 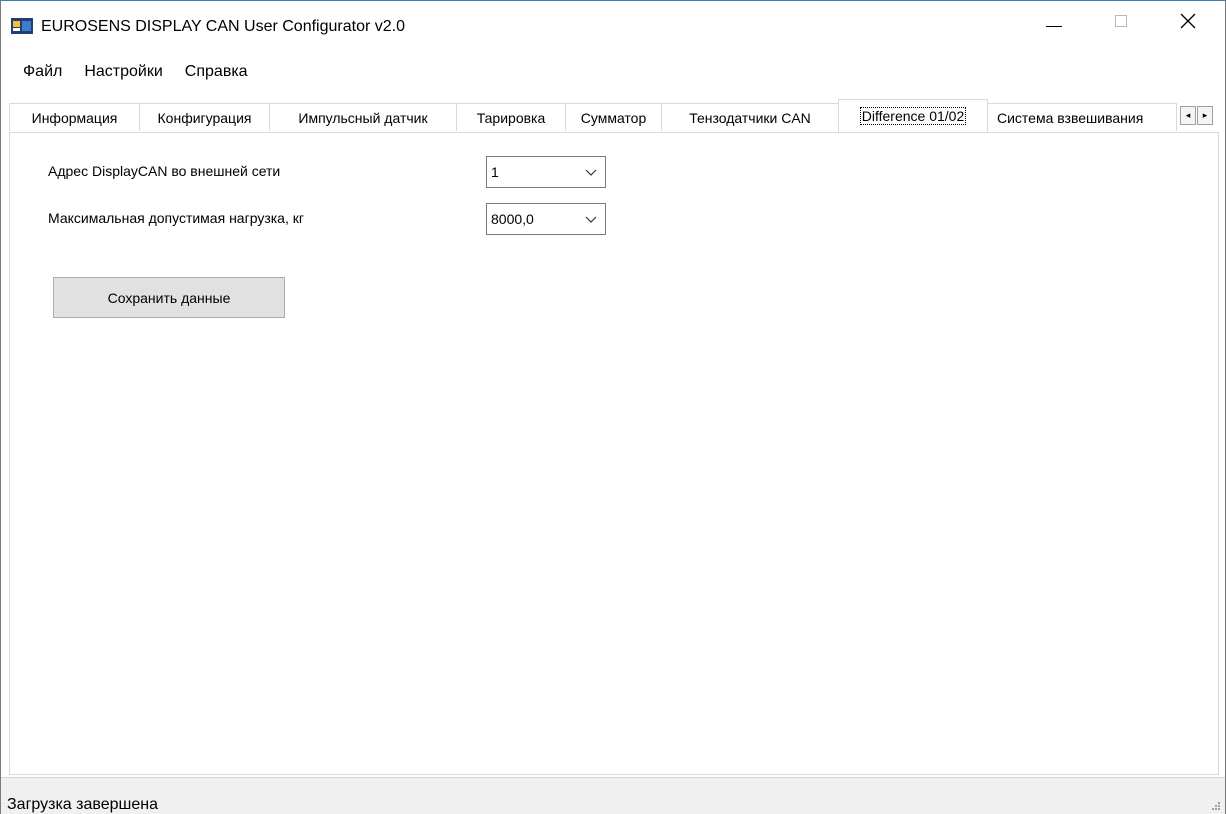 I want to click on address-select: 1, so click(x=546, y=172).